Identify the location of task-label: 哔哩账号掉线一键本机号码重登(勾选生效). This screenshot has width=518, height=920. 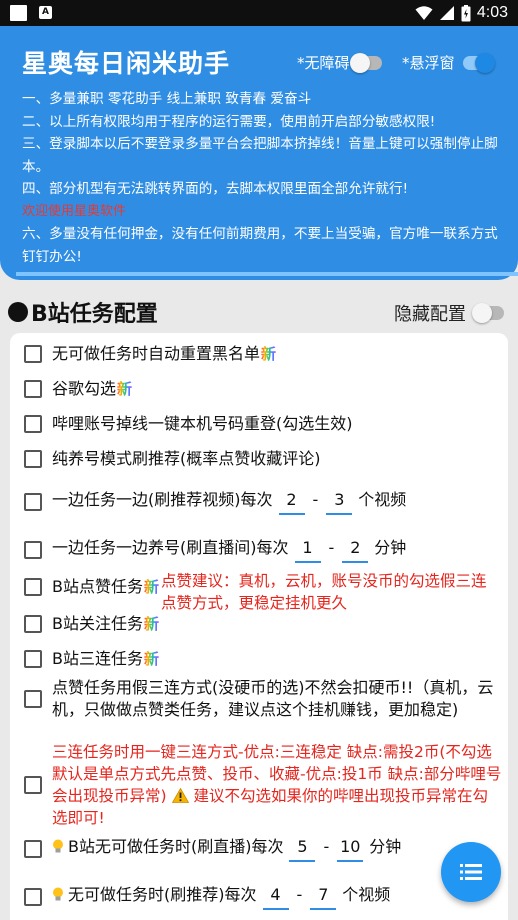
(202, 423).